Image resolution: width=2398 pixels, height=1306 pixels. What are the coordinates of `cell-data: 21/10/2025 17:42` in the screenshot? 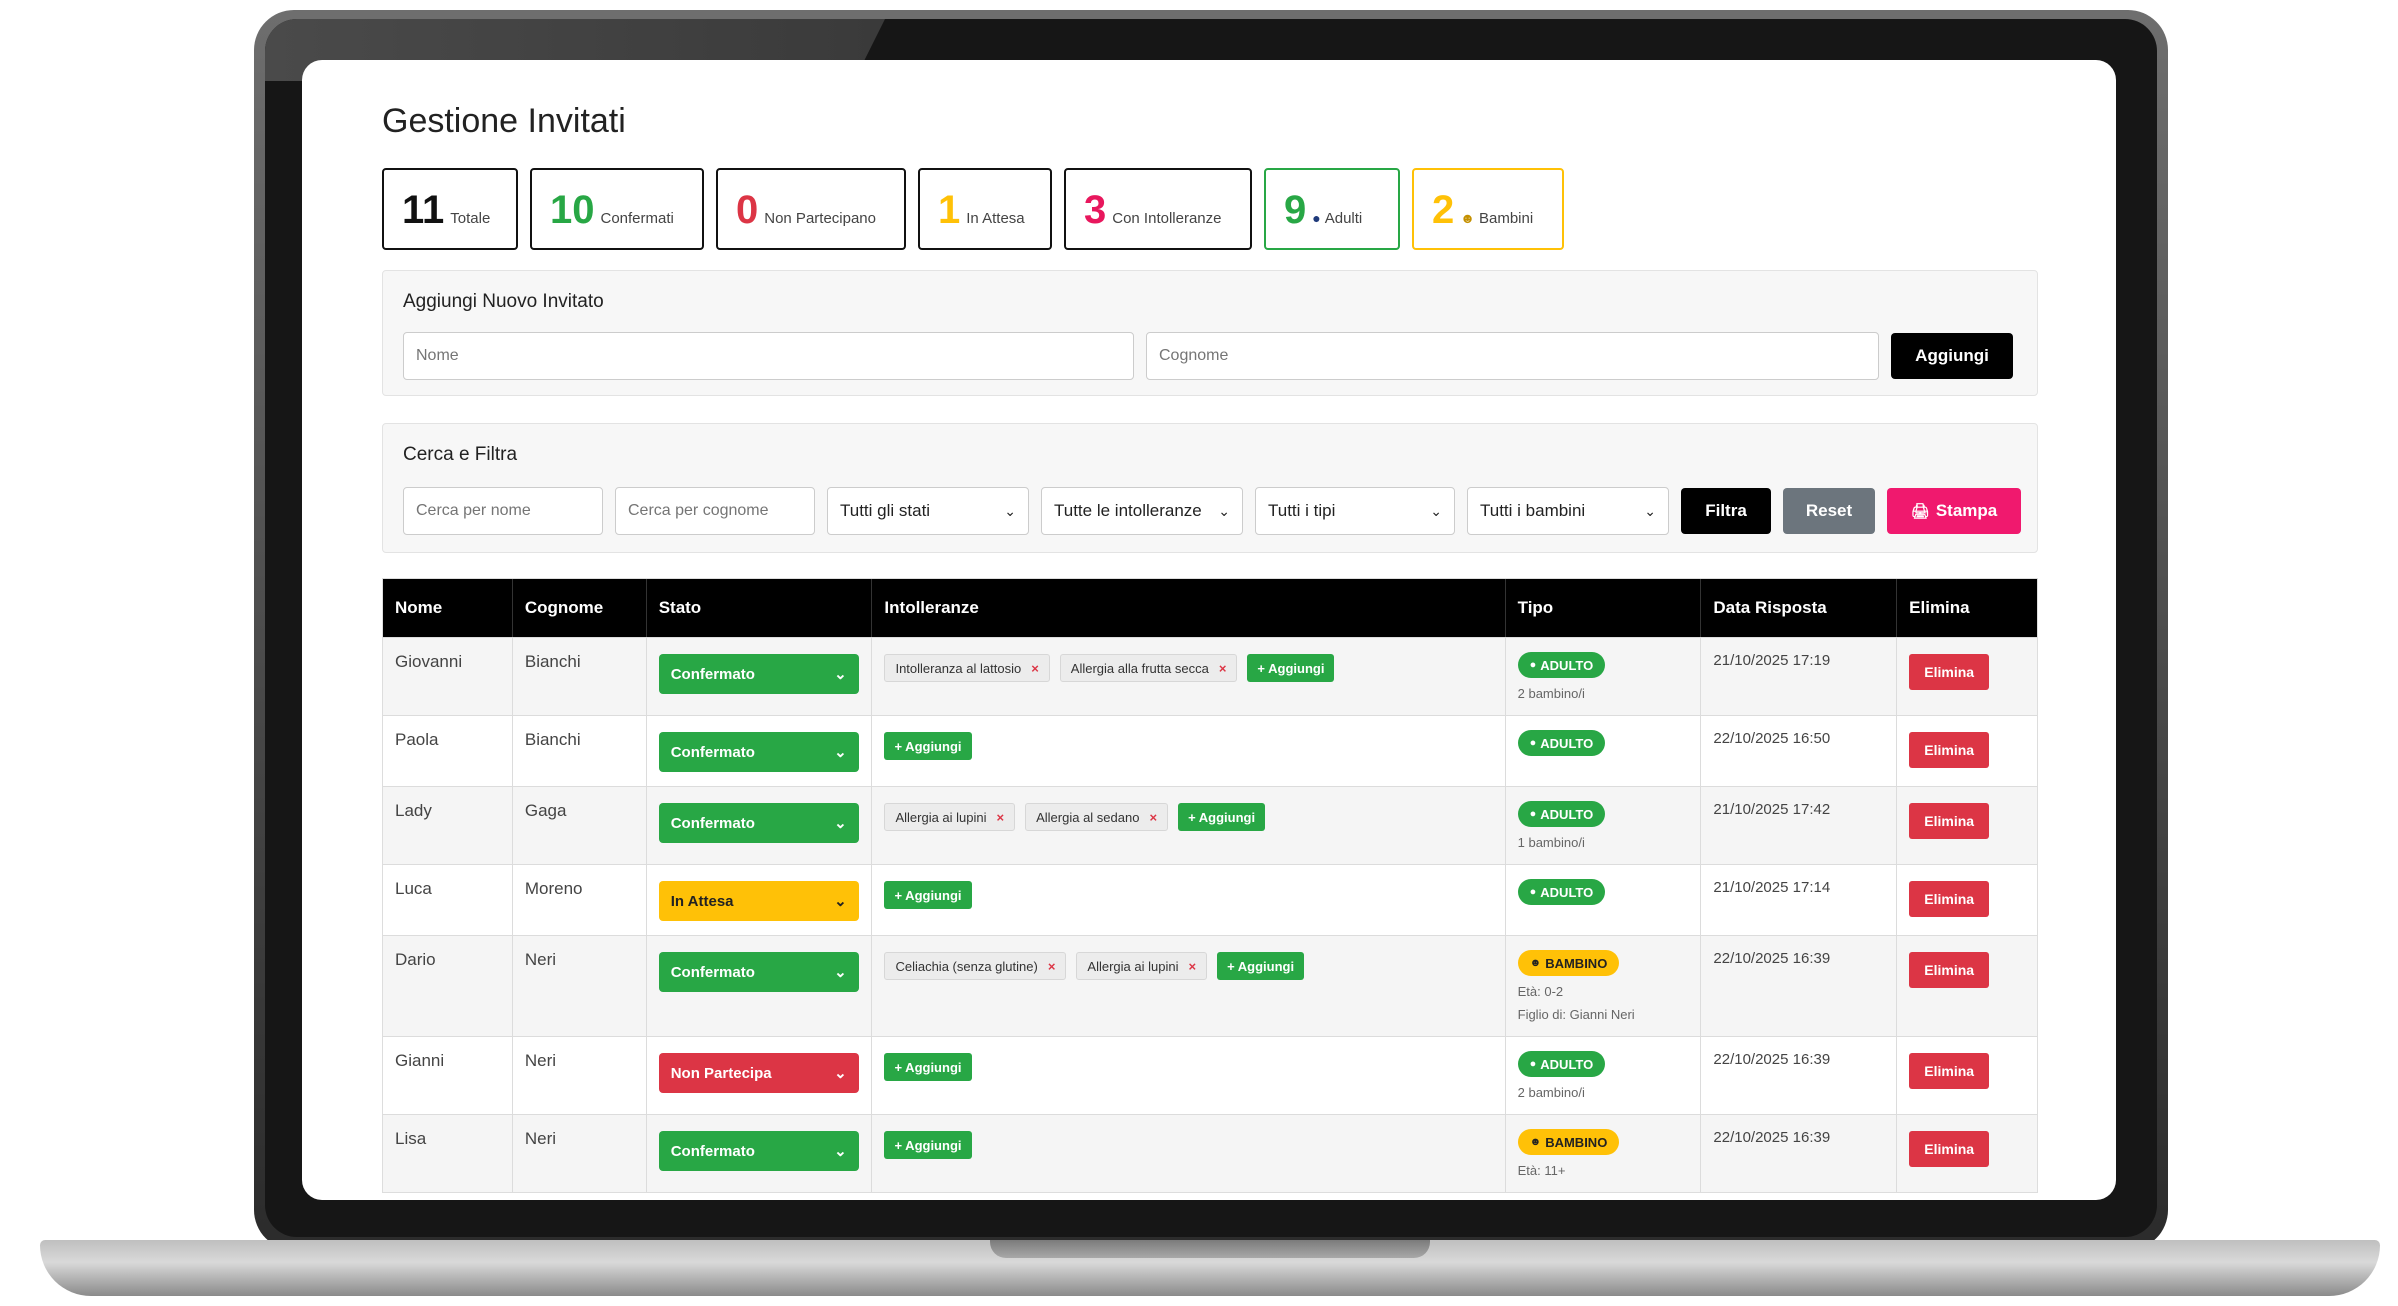 It's located at (1799, 825).